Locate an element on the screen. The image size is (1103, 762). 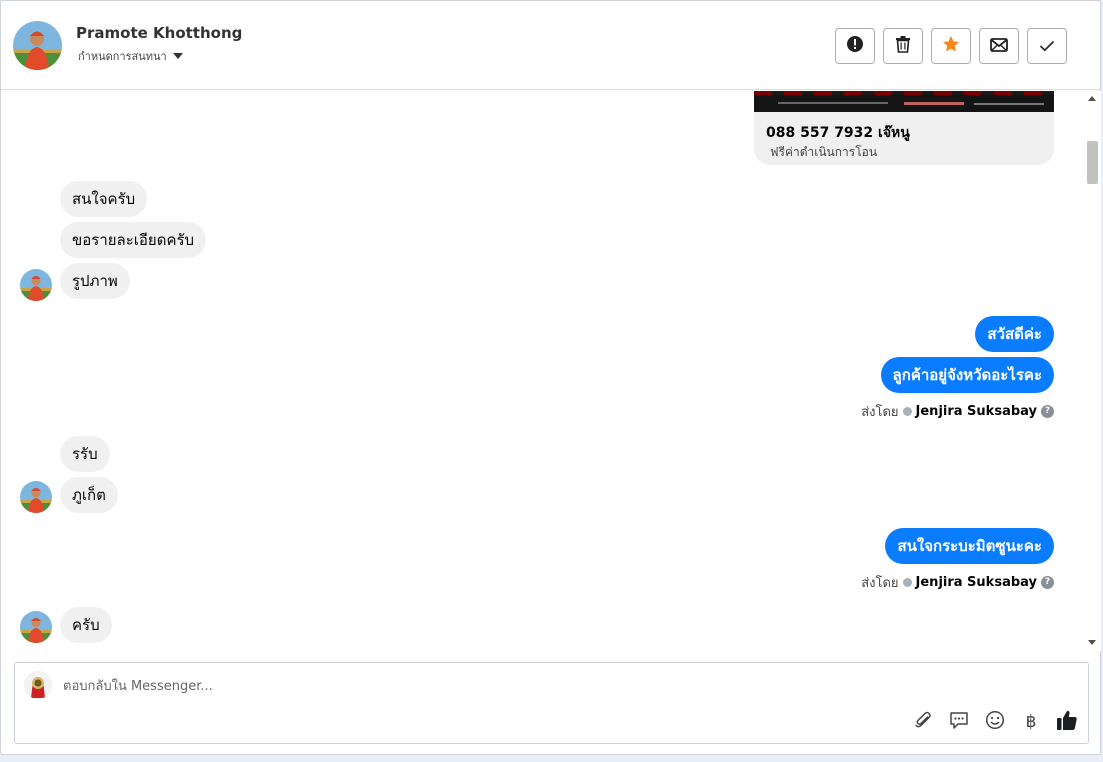
star-icon is located at coordinates (951, 46).